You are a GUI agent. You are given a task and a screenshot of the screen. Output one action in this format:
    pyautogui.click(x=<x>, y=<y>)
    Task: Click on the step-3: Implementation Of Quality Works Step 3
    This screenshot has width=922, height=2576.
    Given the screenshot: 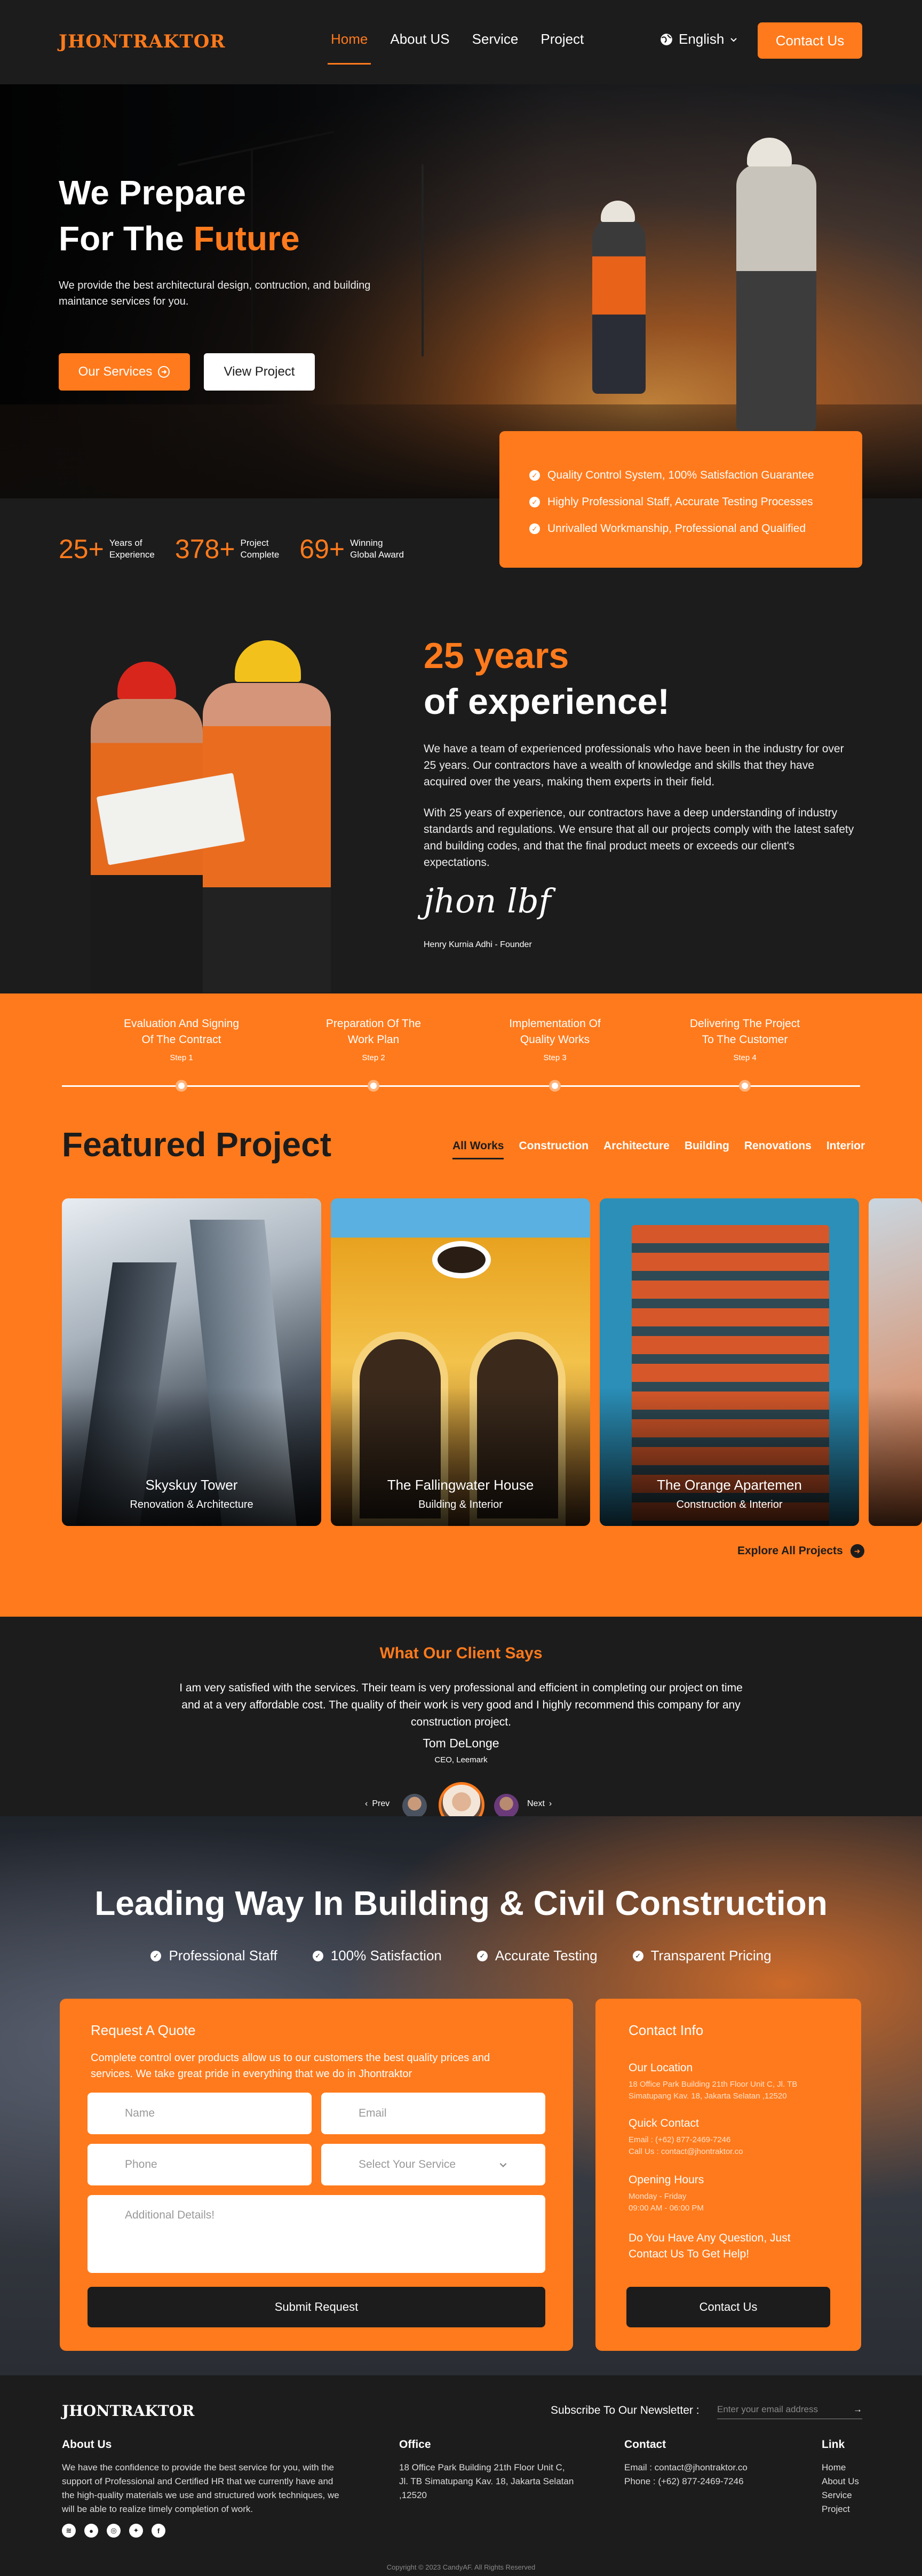 What is the action you would take?
    pyautogui.click(x=555, y=1039)
    